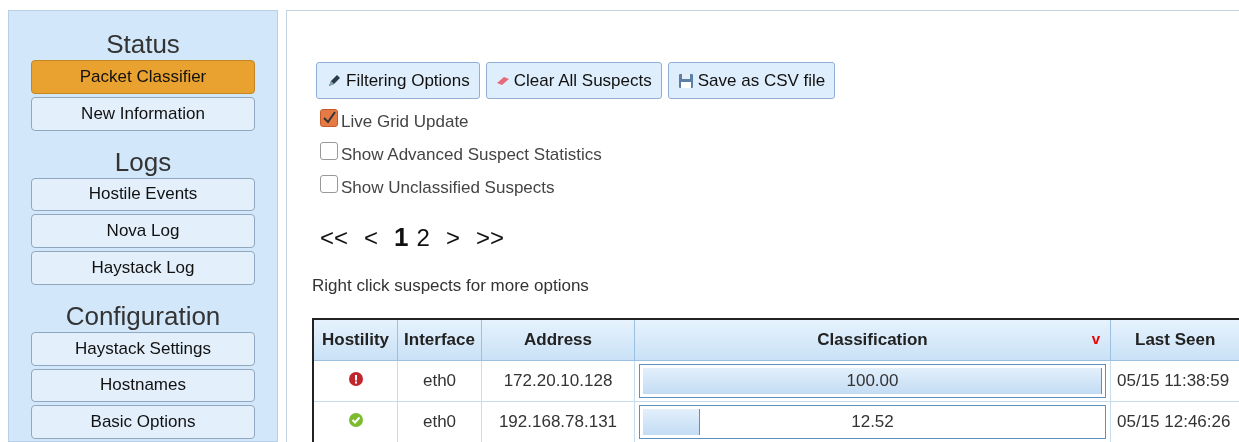 This screenshot has width=1239, height=442. What do you see at coordinates (334, 238) in the screenshot?
I see `pager-arrow: <<` at bounding box center [334, 238].